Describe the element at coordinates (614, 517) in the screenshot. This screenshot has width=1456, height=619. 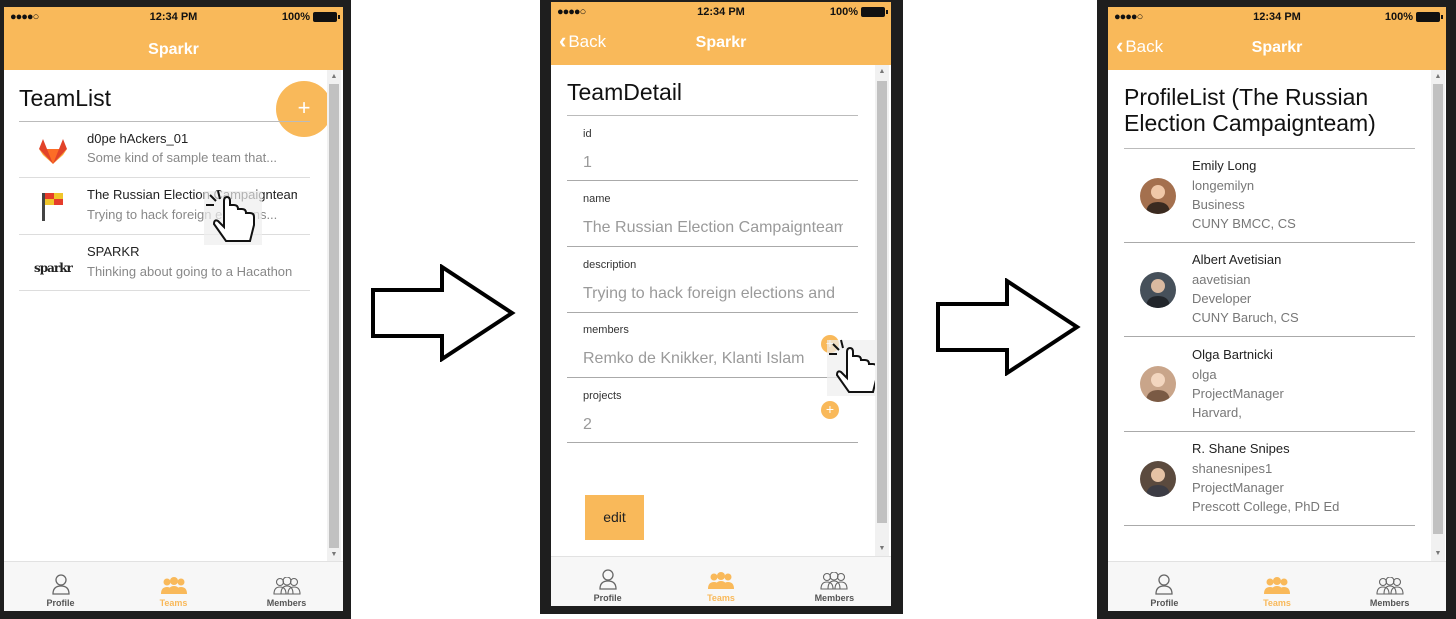
I see `edit-button: edit` at that location.